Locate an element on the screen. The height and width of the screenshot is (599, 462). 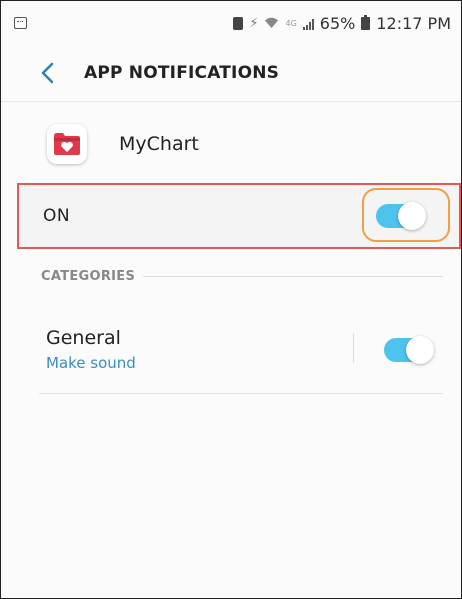
master-toggle-label: ON is located at coordinates (57, 216).